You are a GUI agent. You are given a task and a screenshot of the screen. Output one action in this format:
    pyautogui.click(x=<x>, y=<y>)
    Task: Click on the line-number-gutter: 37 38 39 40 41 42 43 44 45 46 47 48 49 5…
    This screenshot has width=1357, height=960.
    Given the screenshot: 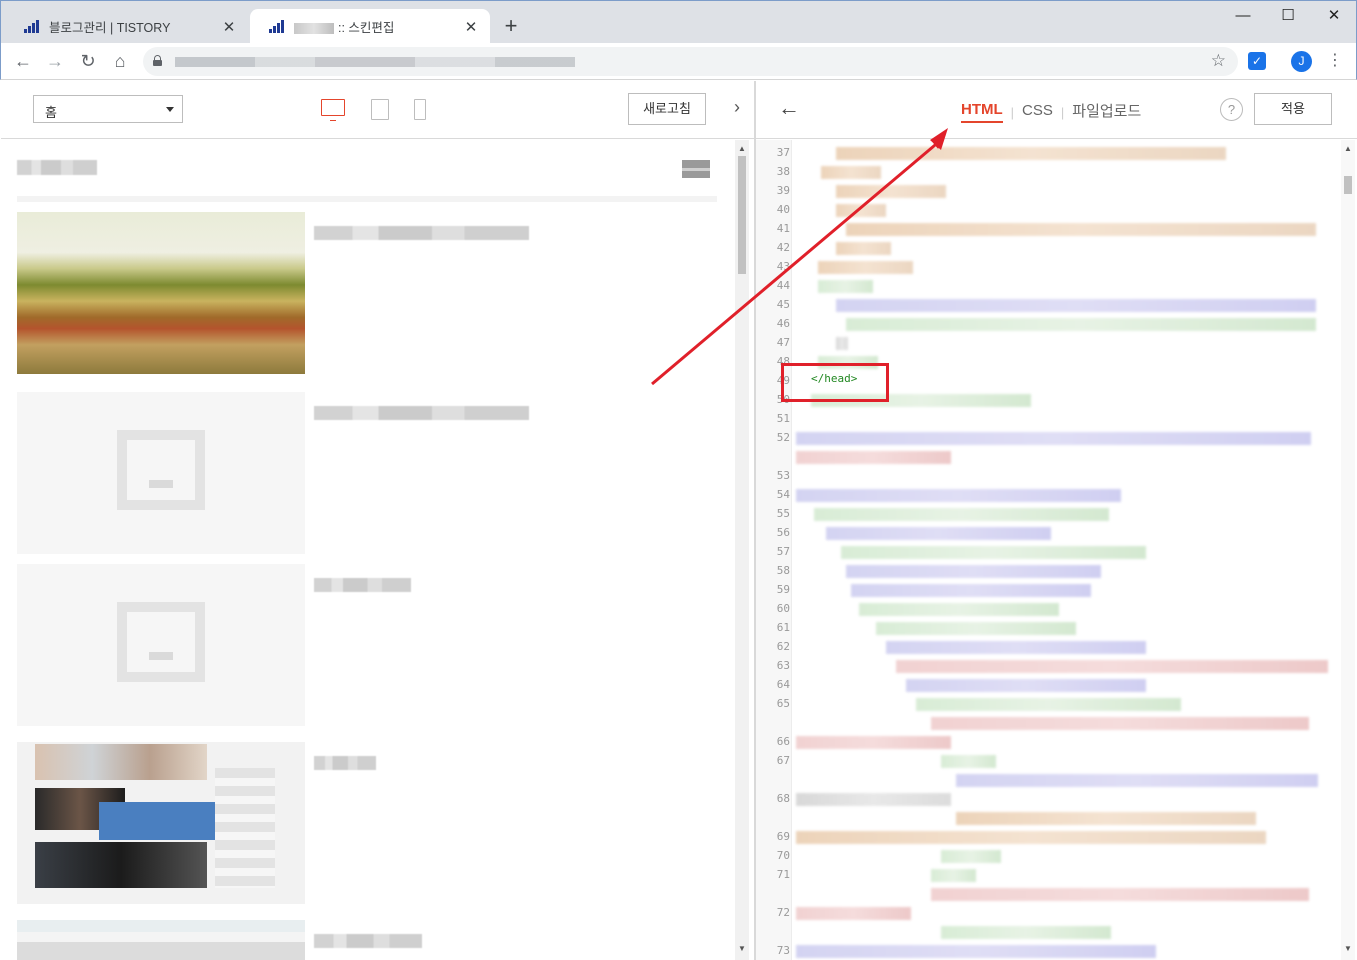 What is the action you would take?
    pyautogui.click(x=774, y=550)
    